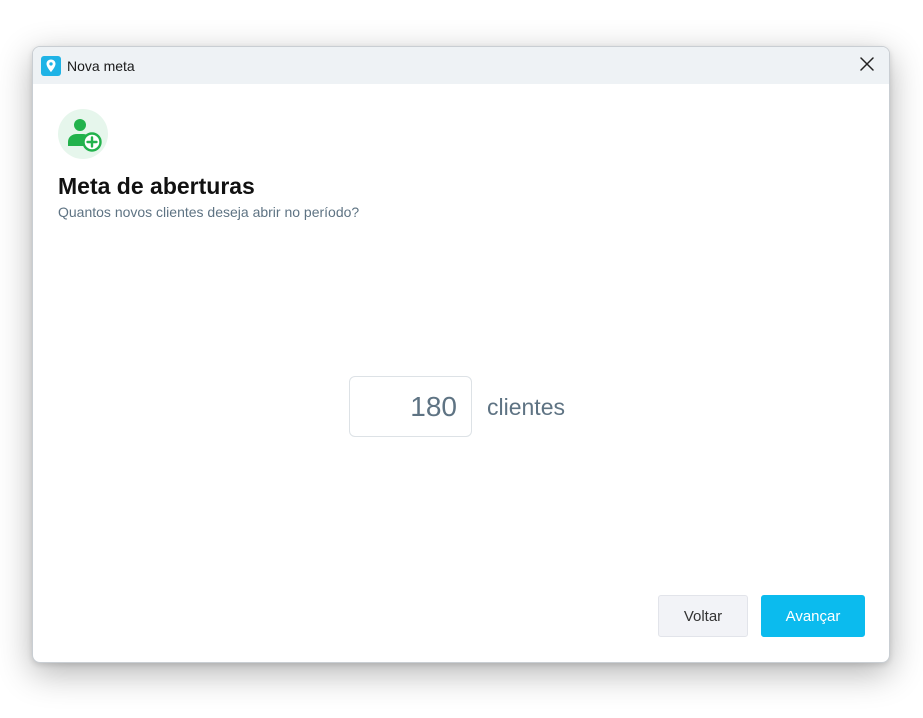  I want to click on page-title: Meta de aberturas, so click(156, 186).